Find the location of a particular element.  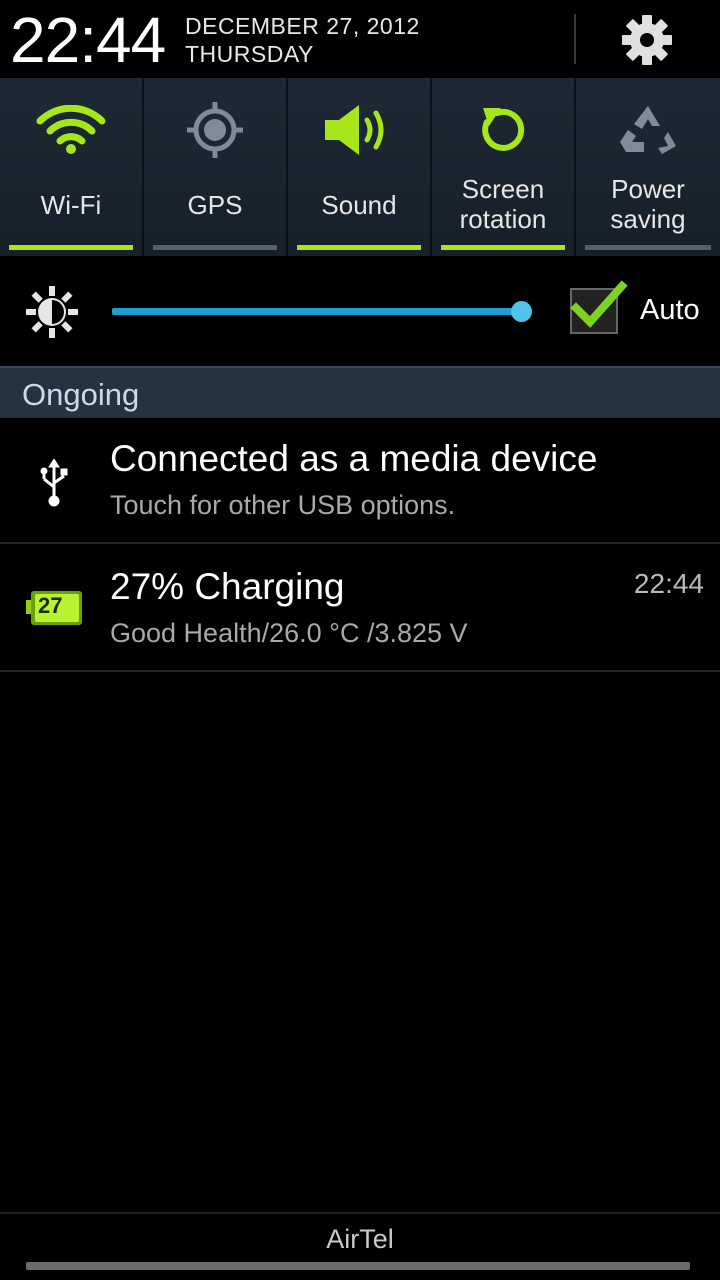

toggle-sound-label: Sound is located at coordinates (359, 205).